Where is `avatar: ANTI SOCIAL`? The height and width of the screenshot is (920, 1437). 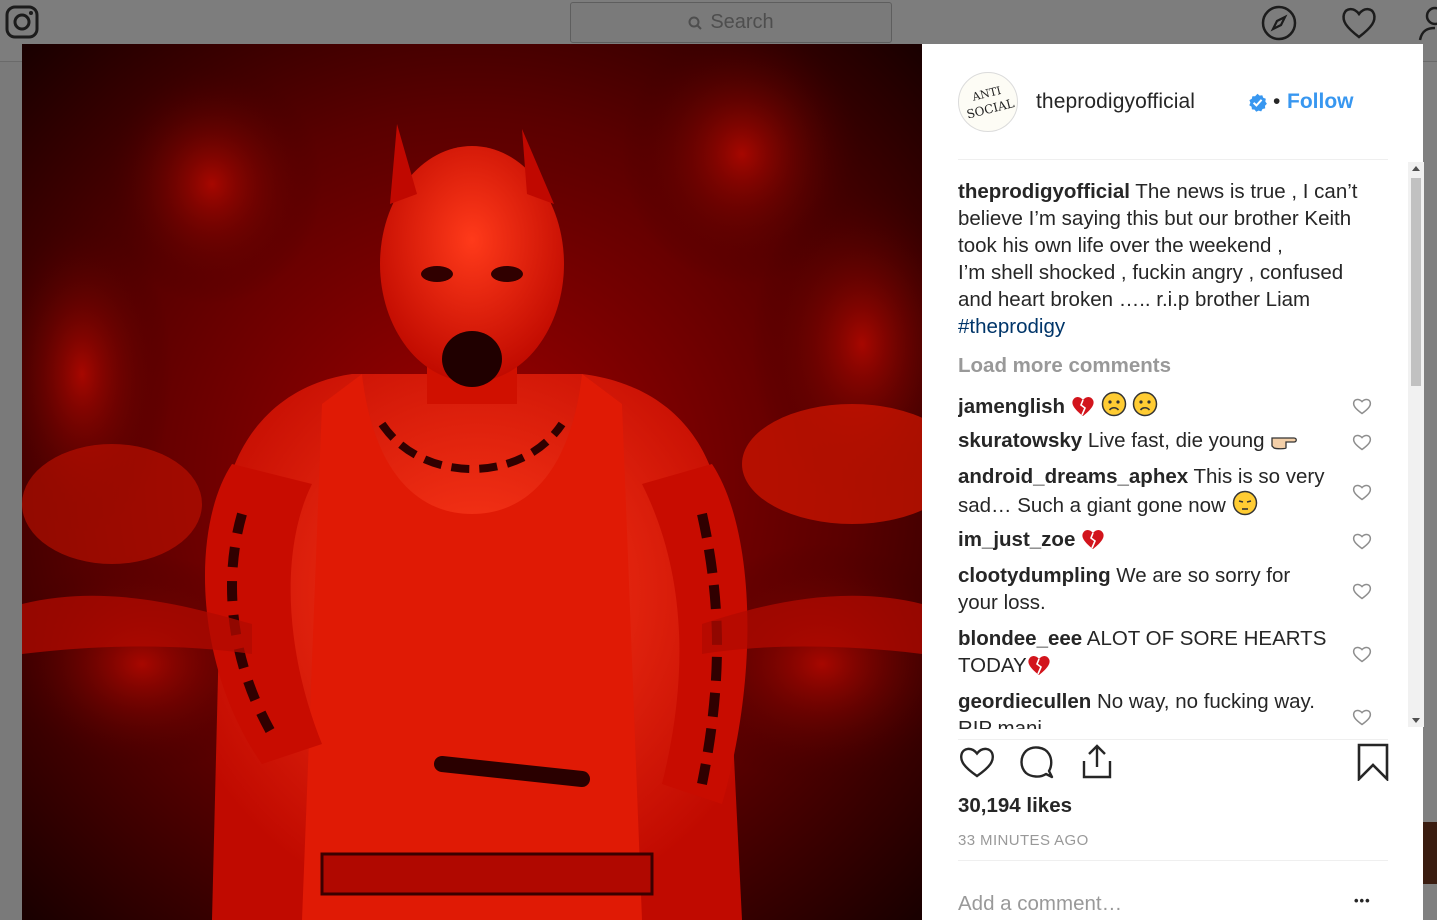 avatar: ANTI SOCIAL is located at coordinates (988, 102).